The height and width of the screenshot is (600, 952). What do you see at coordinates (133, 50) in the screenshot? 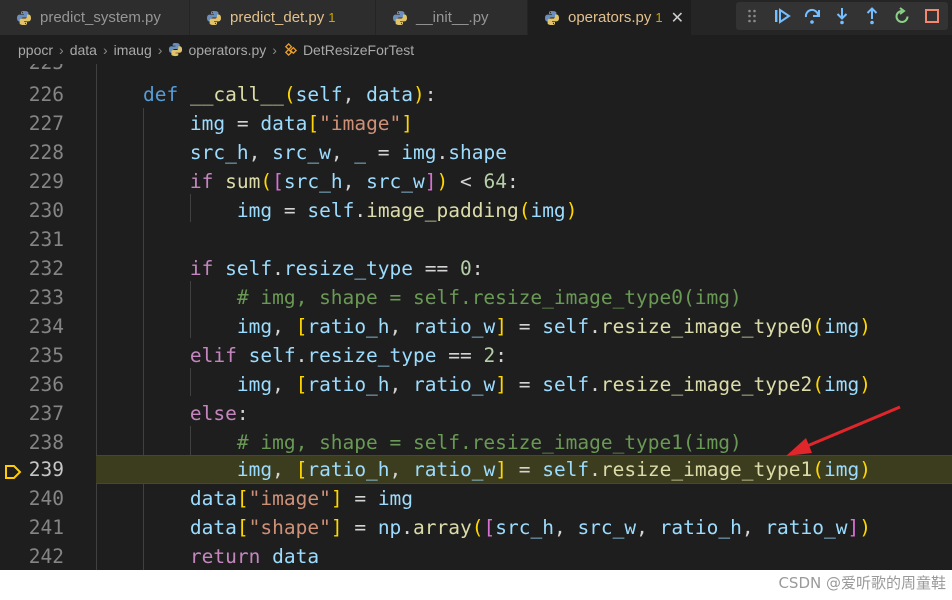
I see `breadcrumb-item: imaug` at bounding box center [133, 50].